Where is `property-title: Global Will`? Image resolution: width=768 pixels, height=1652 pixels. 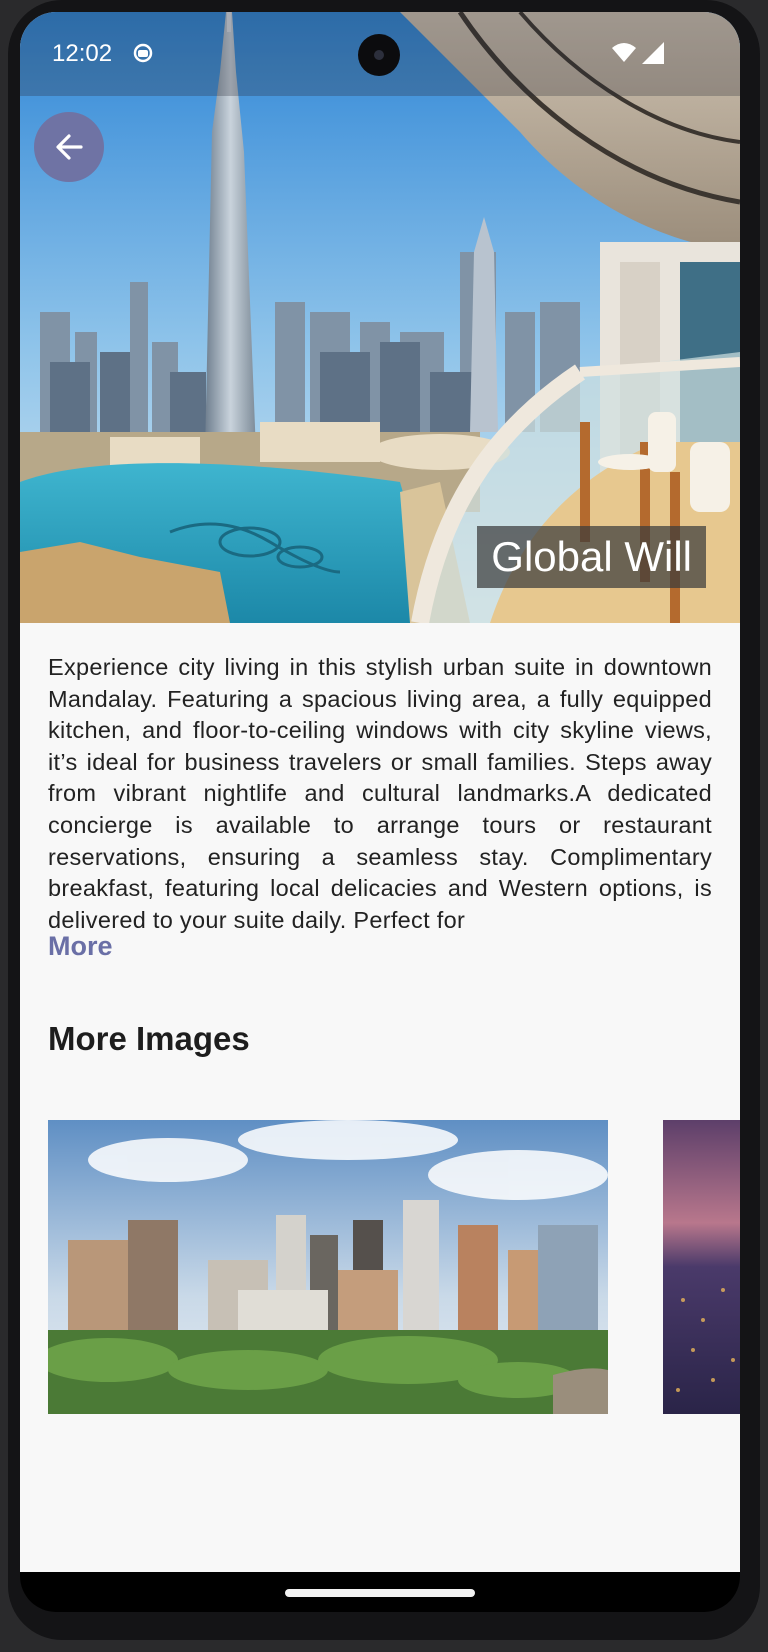
property-title: Global Will is located at coordinates (591, 557).